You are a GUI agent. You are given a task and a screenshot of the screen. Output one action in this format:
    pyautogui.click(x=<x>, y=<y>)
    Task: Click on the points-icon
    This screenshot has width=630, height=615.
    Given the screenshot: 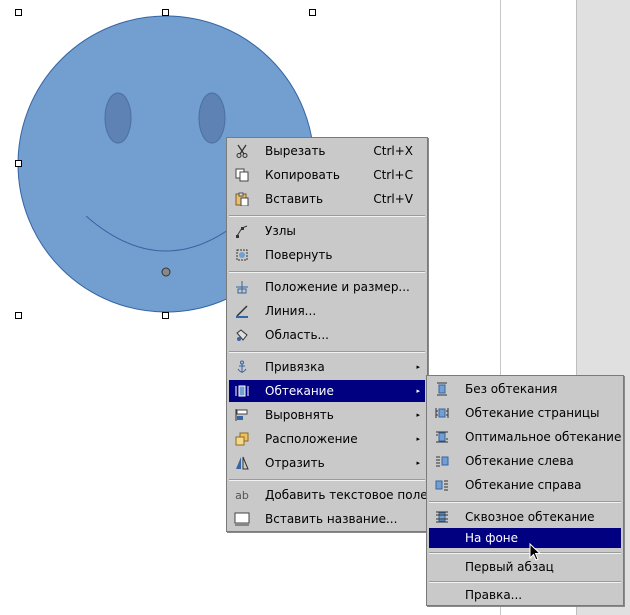 What is the action you would take?
    pyautogui.click(x=242, y=231)
    